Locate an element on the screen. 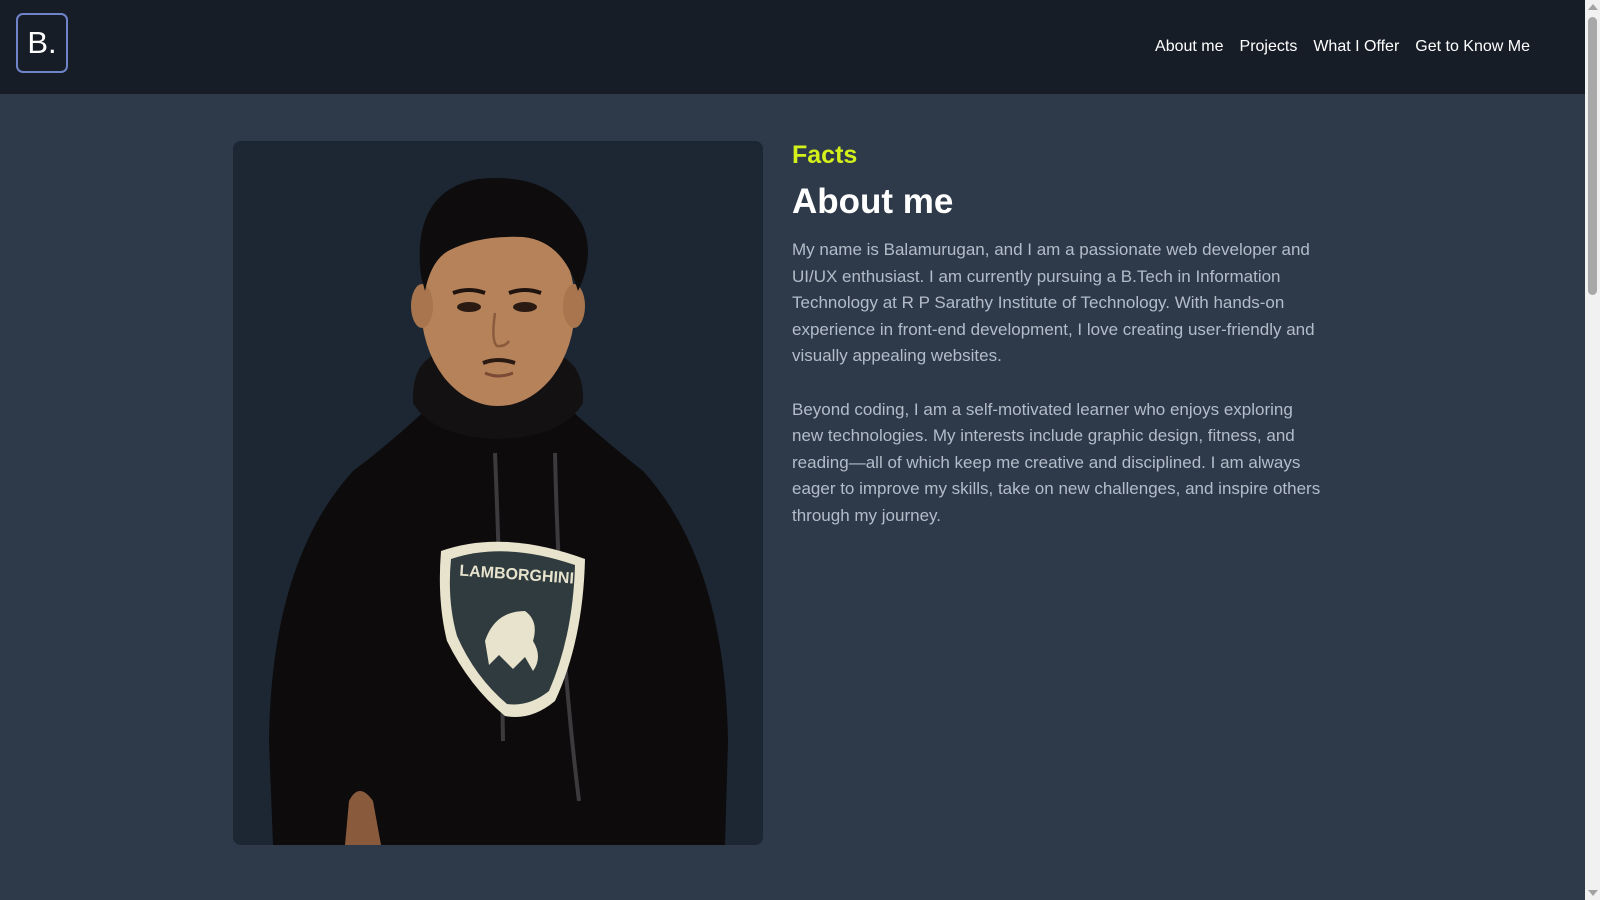 The width and height of the screenshot is (1600, 900). scroll-down-arrow-icon is located at coordinates (1593, 893).